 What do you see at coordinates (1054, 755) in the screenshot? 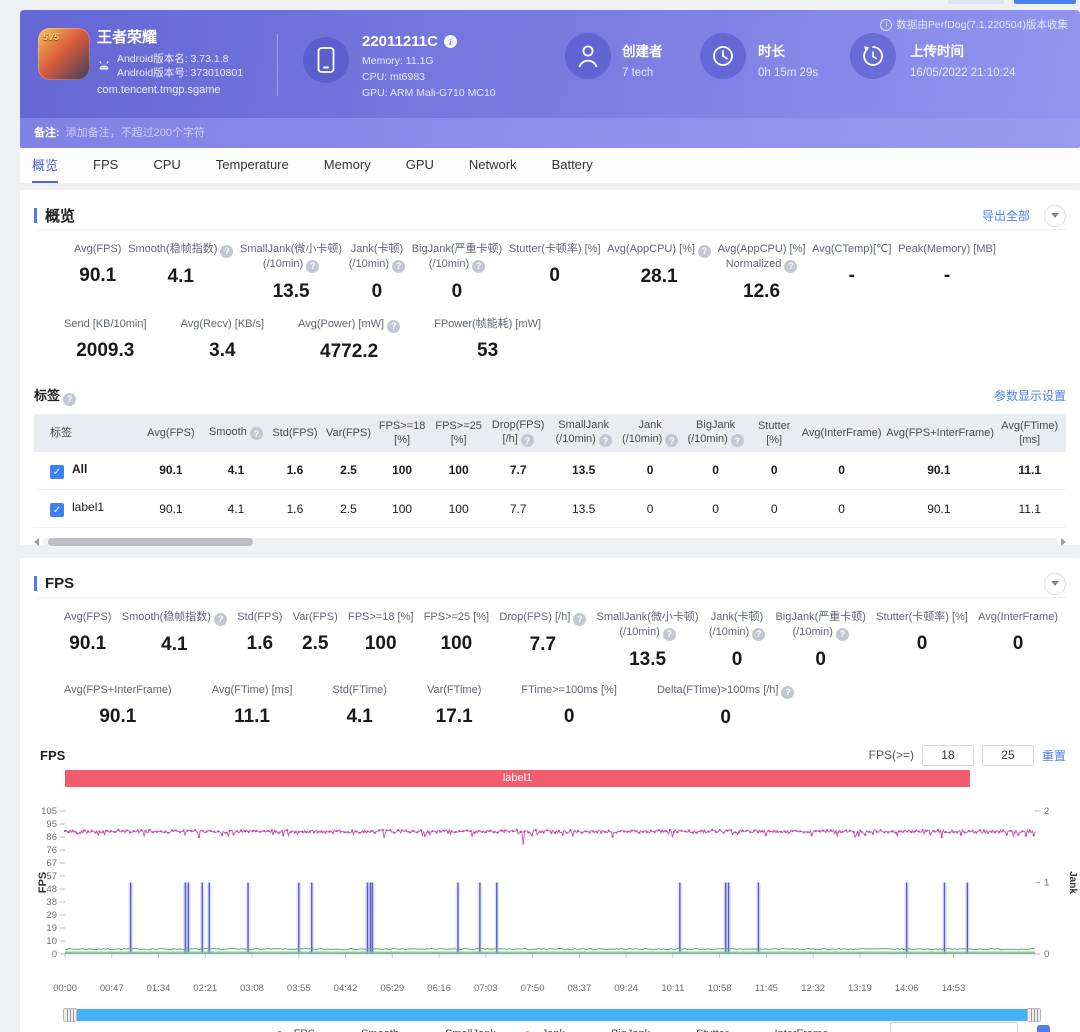
I see `reset-link: 重置` at bounding box center [1054, 755].